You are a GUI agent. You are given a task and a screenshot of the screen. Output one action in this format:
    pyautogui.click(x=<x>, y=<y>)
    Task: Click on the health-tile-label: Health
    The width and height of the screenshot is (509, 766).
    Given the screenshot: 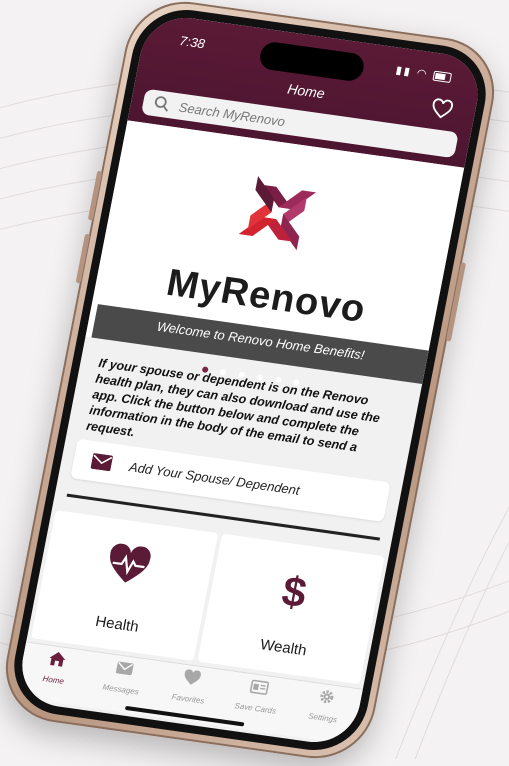 What is the action you would take?
    pyautogui.click(x=117, y=624)
    